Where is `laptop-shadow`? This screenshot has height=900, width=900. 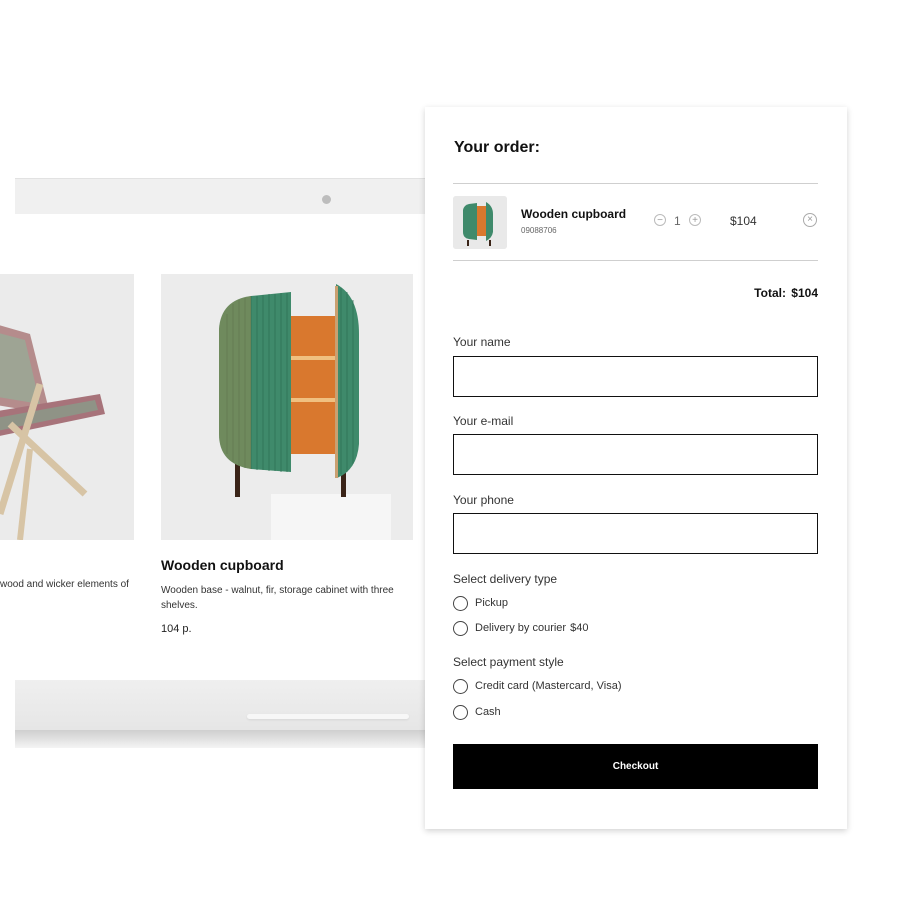 laptop-shadow is located at coordinates (225, 739).